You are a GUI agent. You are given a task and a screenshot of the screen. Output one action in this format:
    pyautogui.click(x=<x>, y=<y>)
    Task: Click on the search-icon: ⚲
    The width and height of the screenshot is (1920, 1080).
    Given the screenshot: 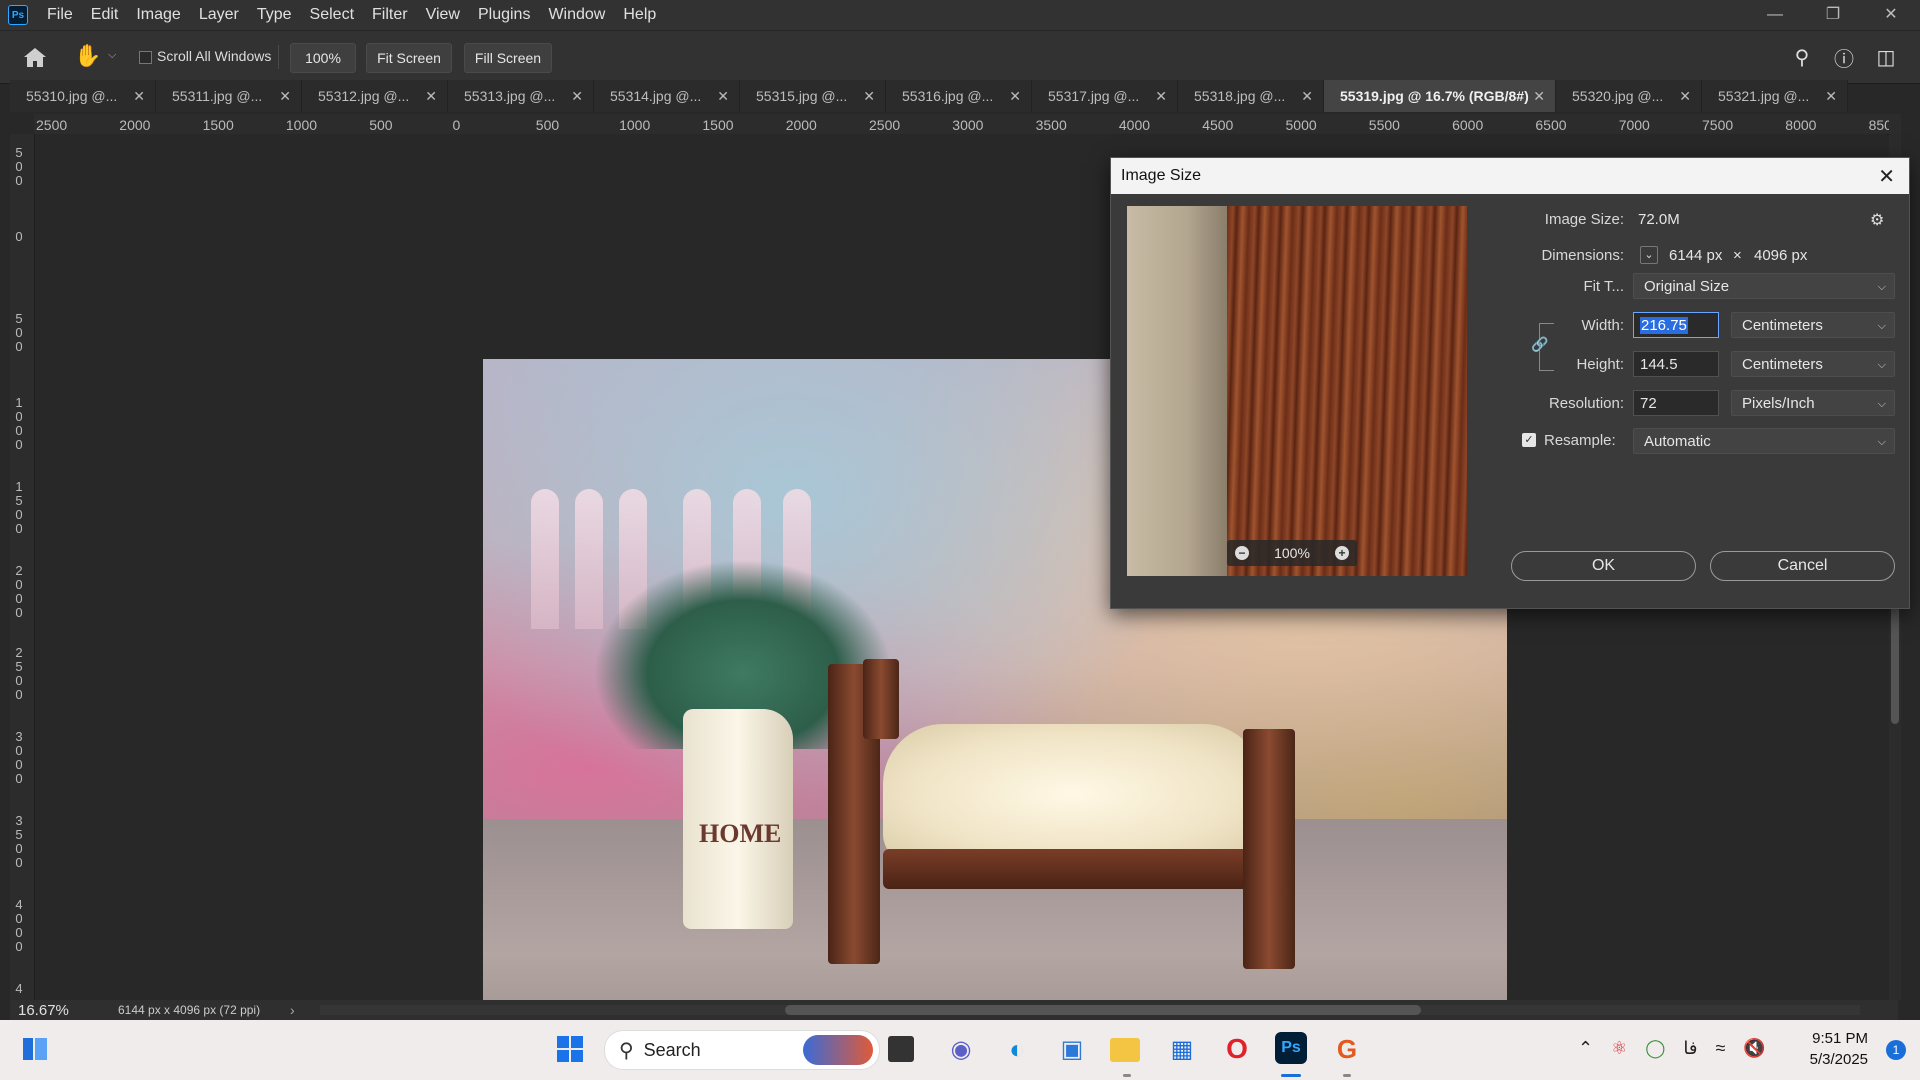 What is the action you would take?
    pyautogui.click(x=1802, y=57)
    